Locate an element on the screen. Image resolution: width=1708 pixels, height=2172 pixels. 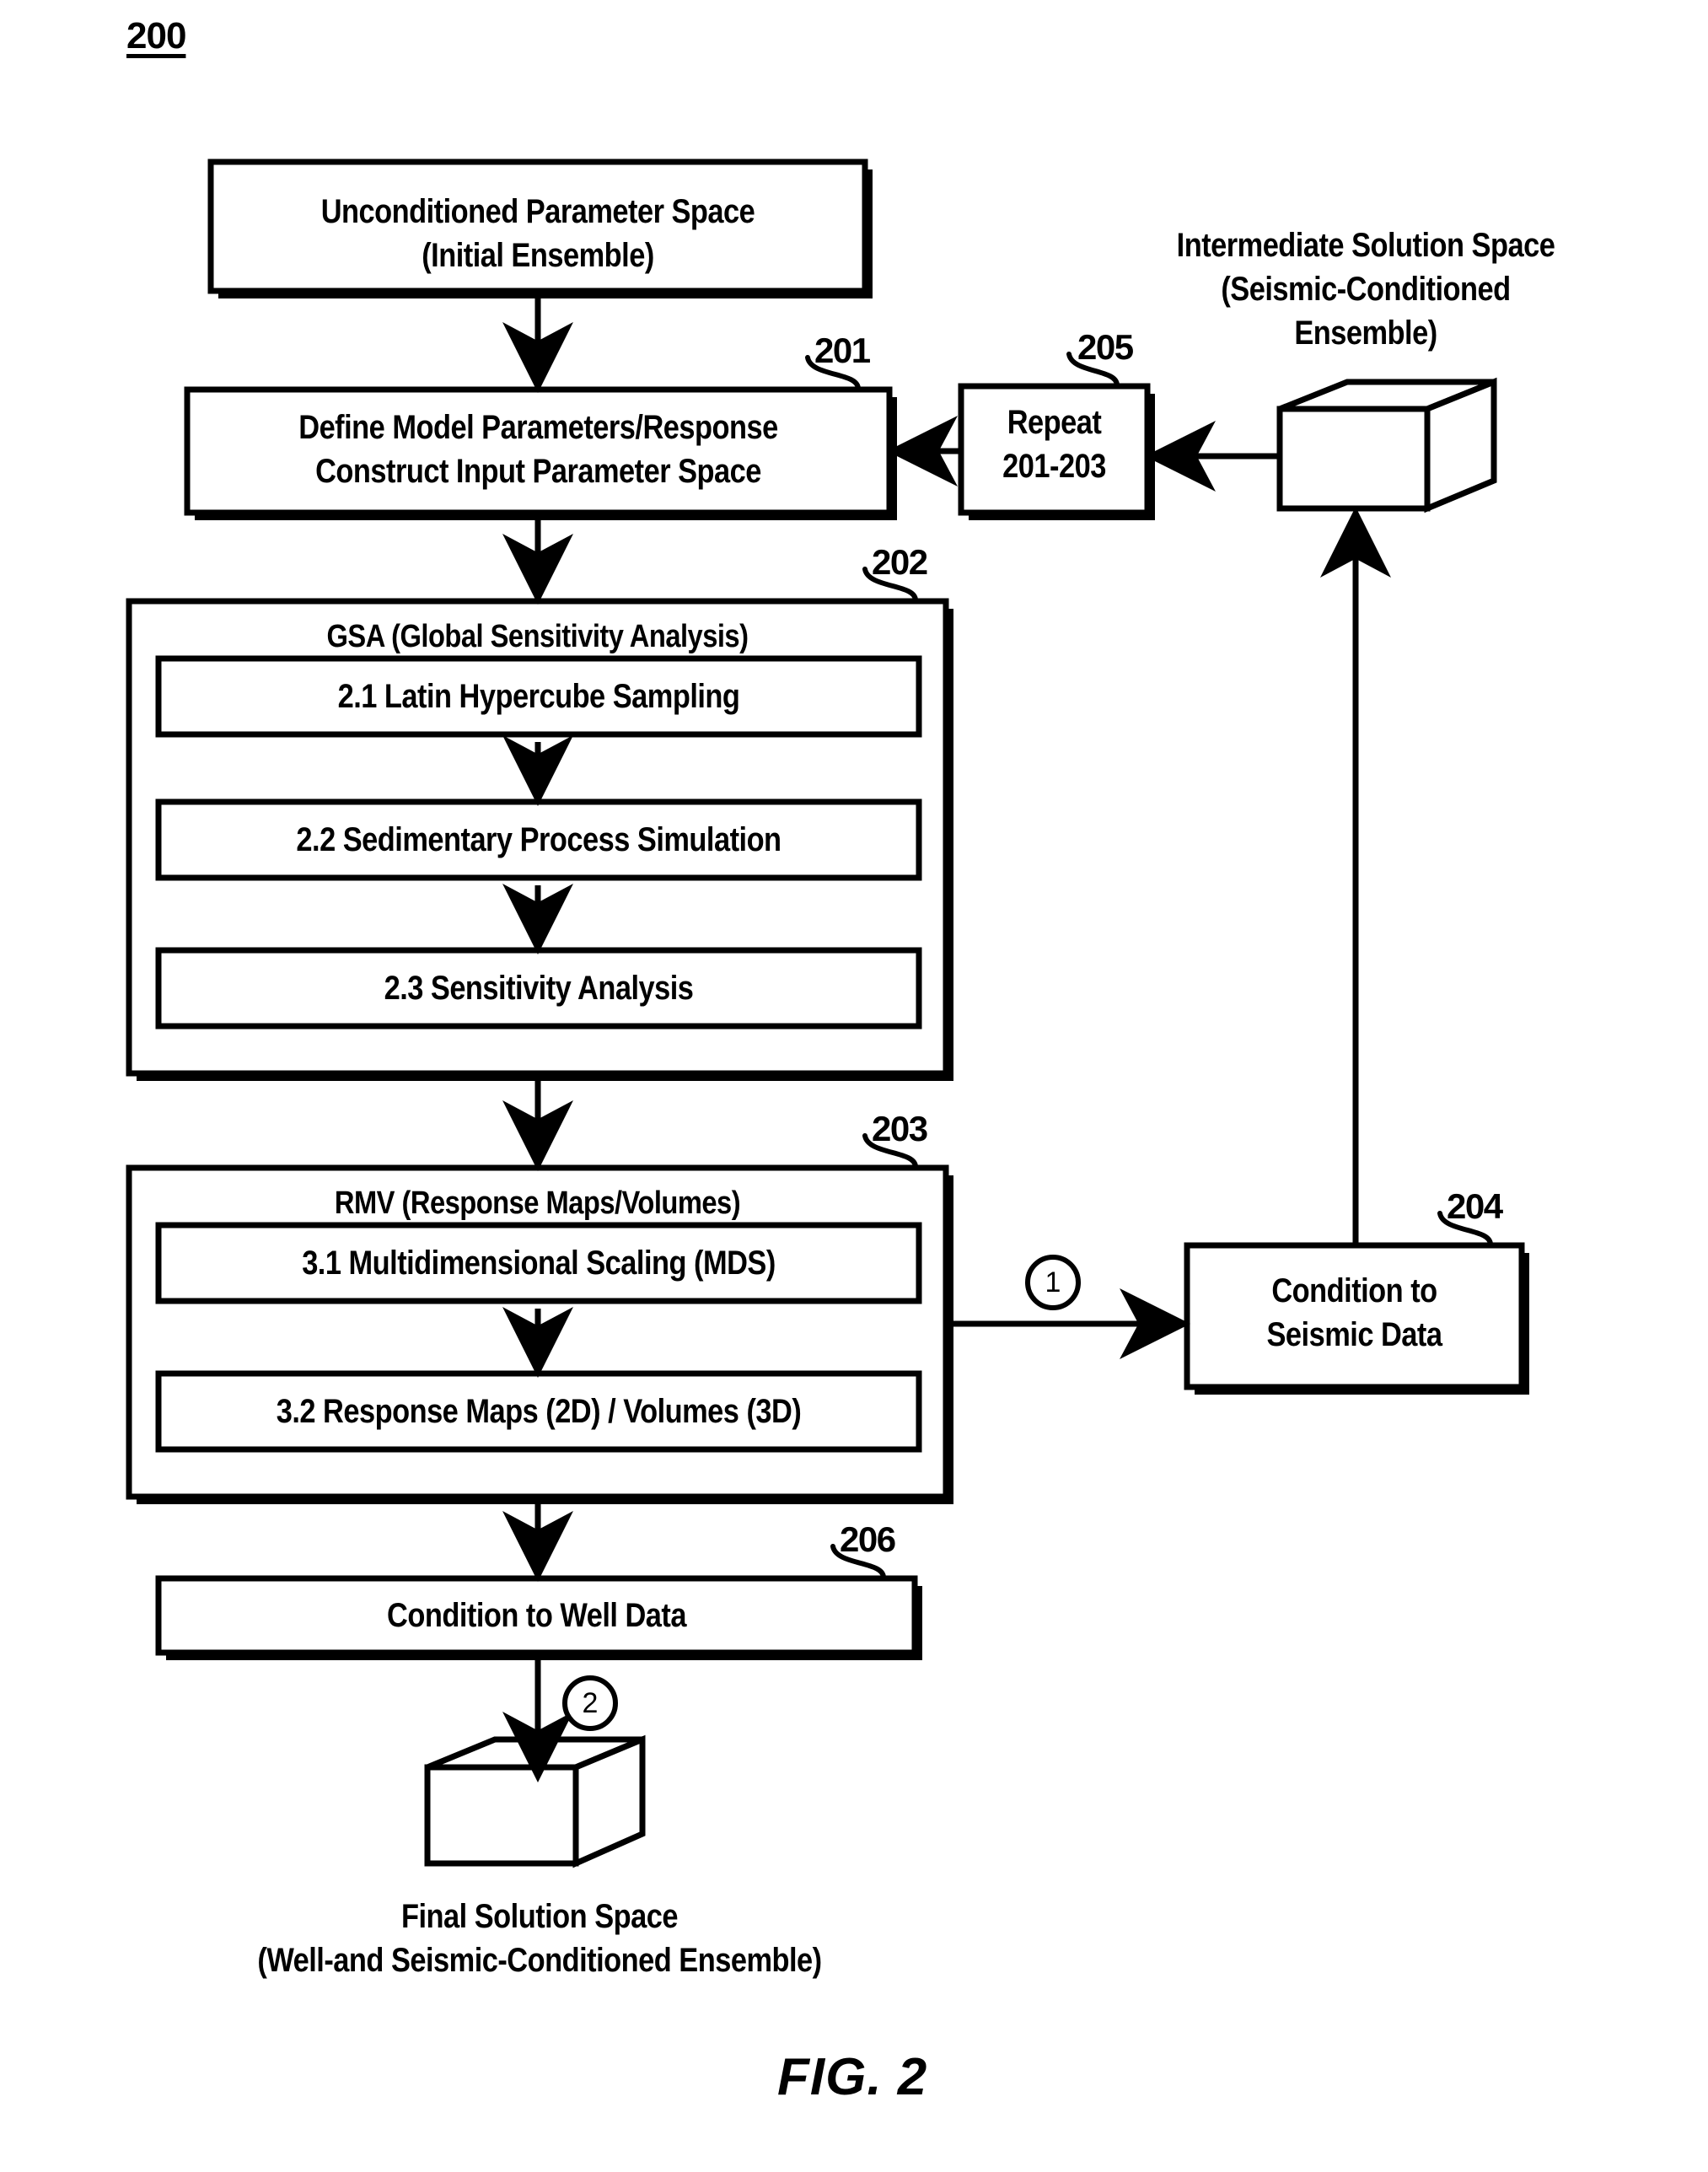
gsa-step-3-label: 2.3 Sensitivity Analysis is located at coordinates (539, 988).